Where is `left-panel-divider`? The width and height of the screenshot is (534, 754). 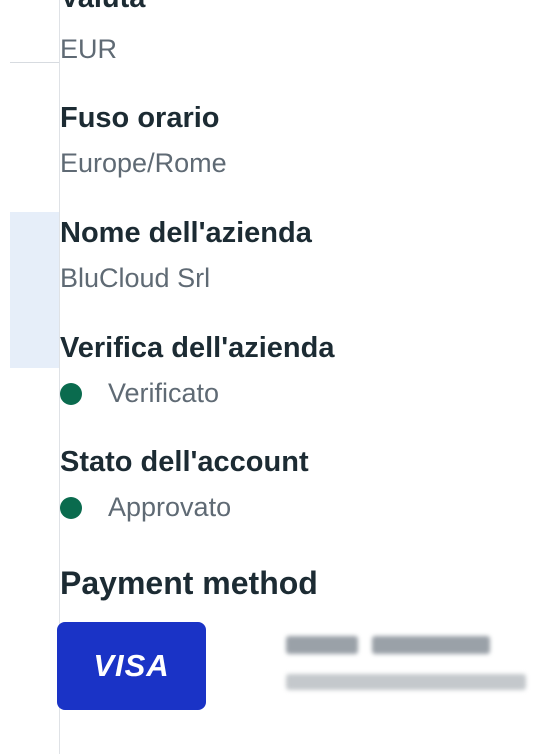 left-panel-divider is located at coordinates (34, 62).